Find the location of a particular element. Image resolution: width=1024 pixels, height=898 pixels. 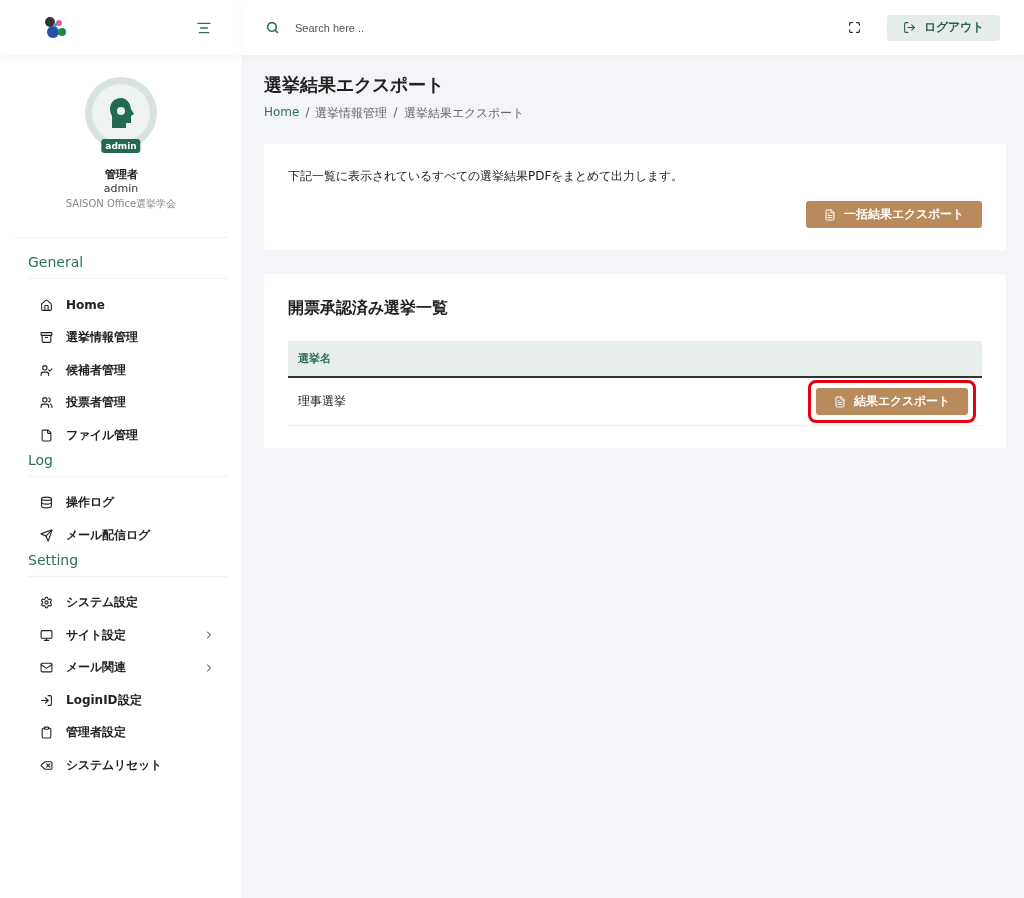

nav-item: Home is located at coordinates (121, 305).